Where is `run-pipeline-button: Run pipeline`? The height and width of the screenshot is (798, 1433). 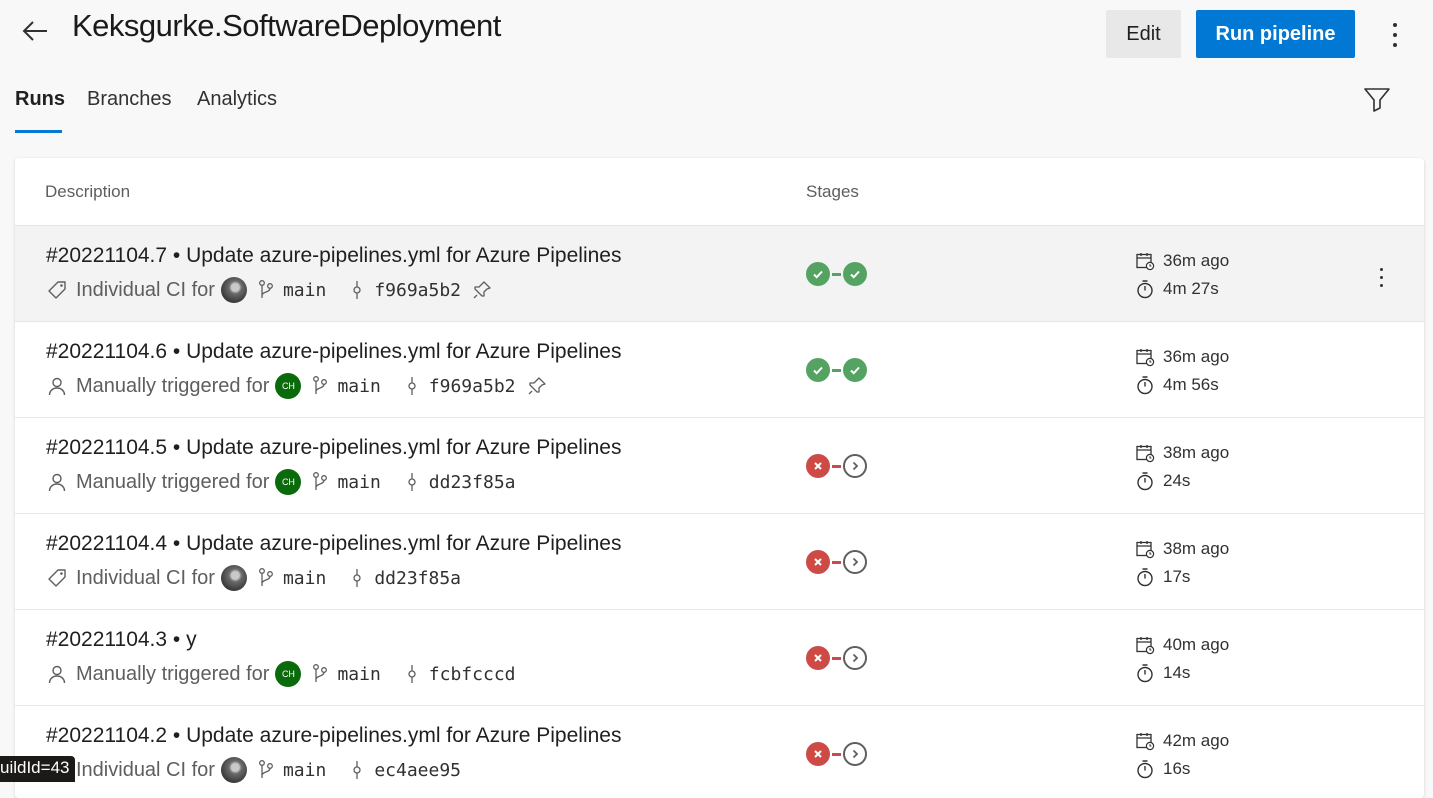 run-pipeline-button: Run pipeline is located at coordinates (1275, 34).